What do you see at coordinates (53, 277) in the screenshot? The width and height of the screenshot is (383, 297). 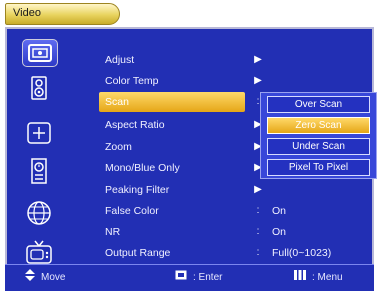 I see `move-hint-label: Move` at bounding box center [53, 277].